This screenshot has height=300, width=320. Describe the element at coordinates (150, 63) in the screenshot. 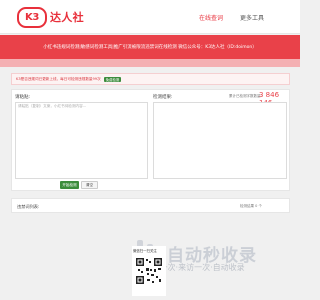

I see `banner-strip` at that location.